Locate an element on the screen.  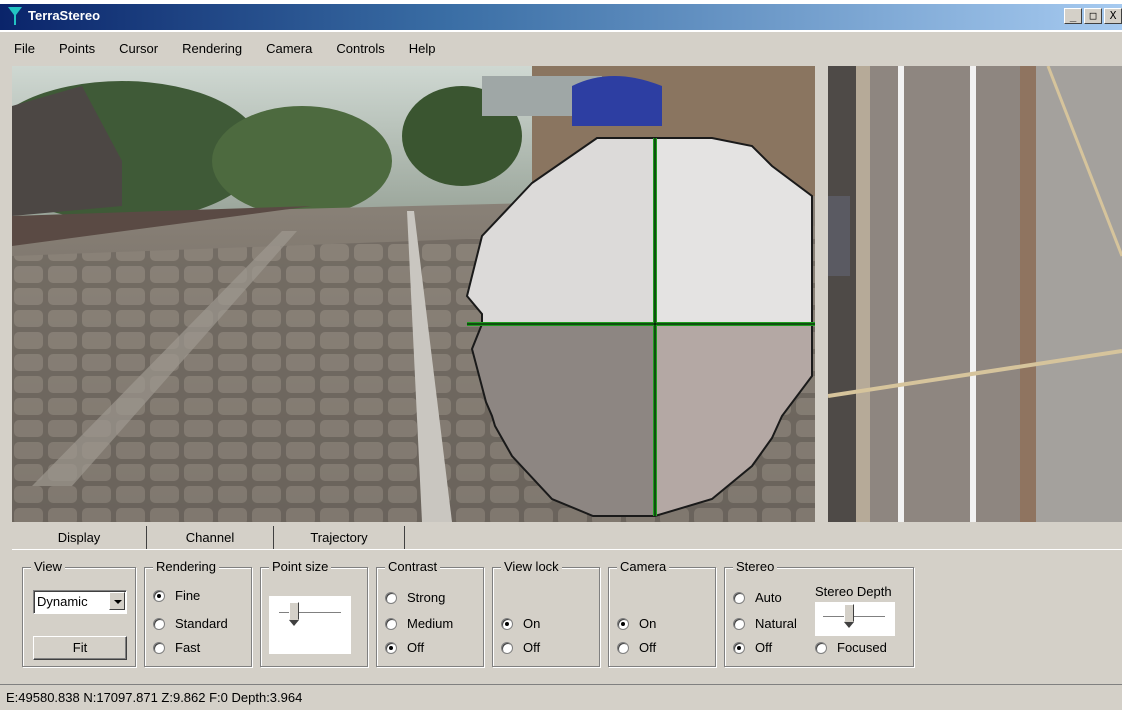
stereo-focused-label: Focused is located at coordinates (862, 647).